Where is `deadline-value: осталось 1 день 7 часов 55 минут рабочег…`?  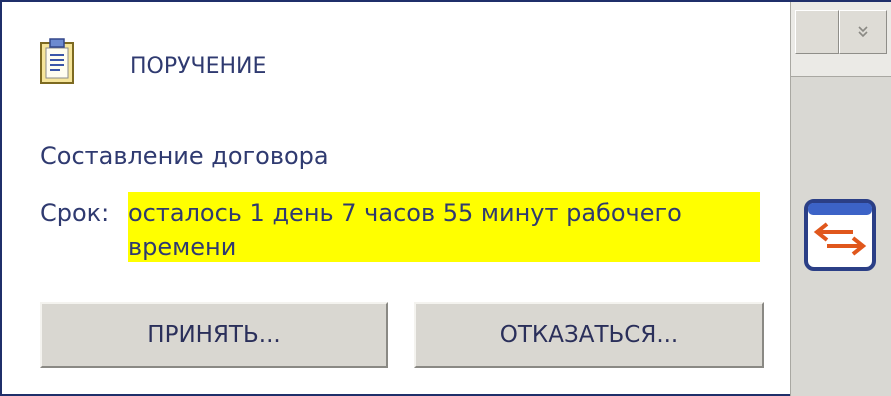
deadline-value: осталось 1 день 7 часов 55 минут рабочег… is located at coordinates (444, 227).